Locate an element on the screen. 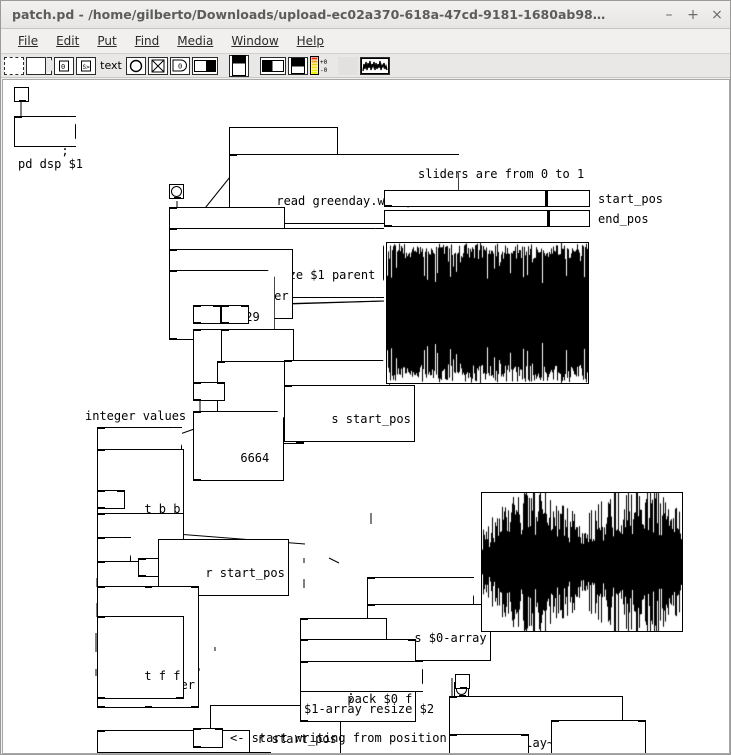 This screenshot has width=731, height=755. vradio-glyph is located at coordinates (298, 65).